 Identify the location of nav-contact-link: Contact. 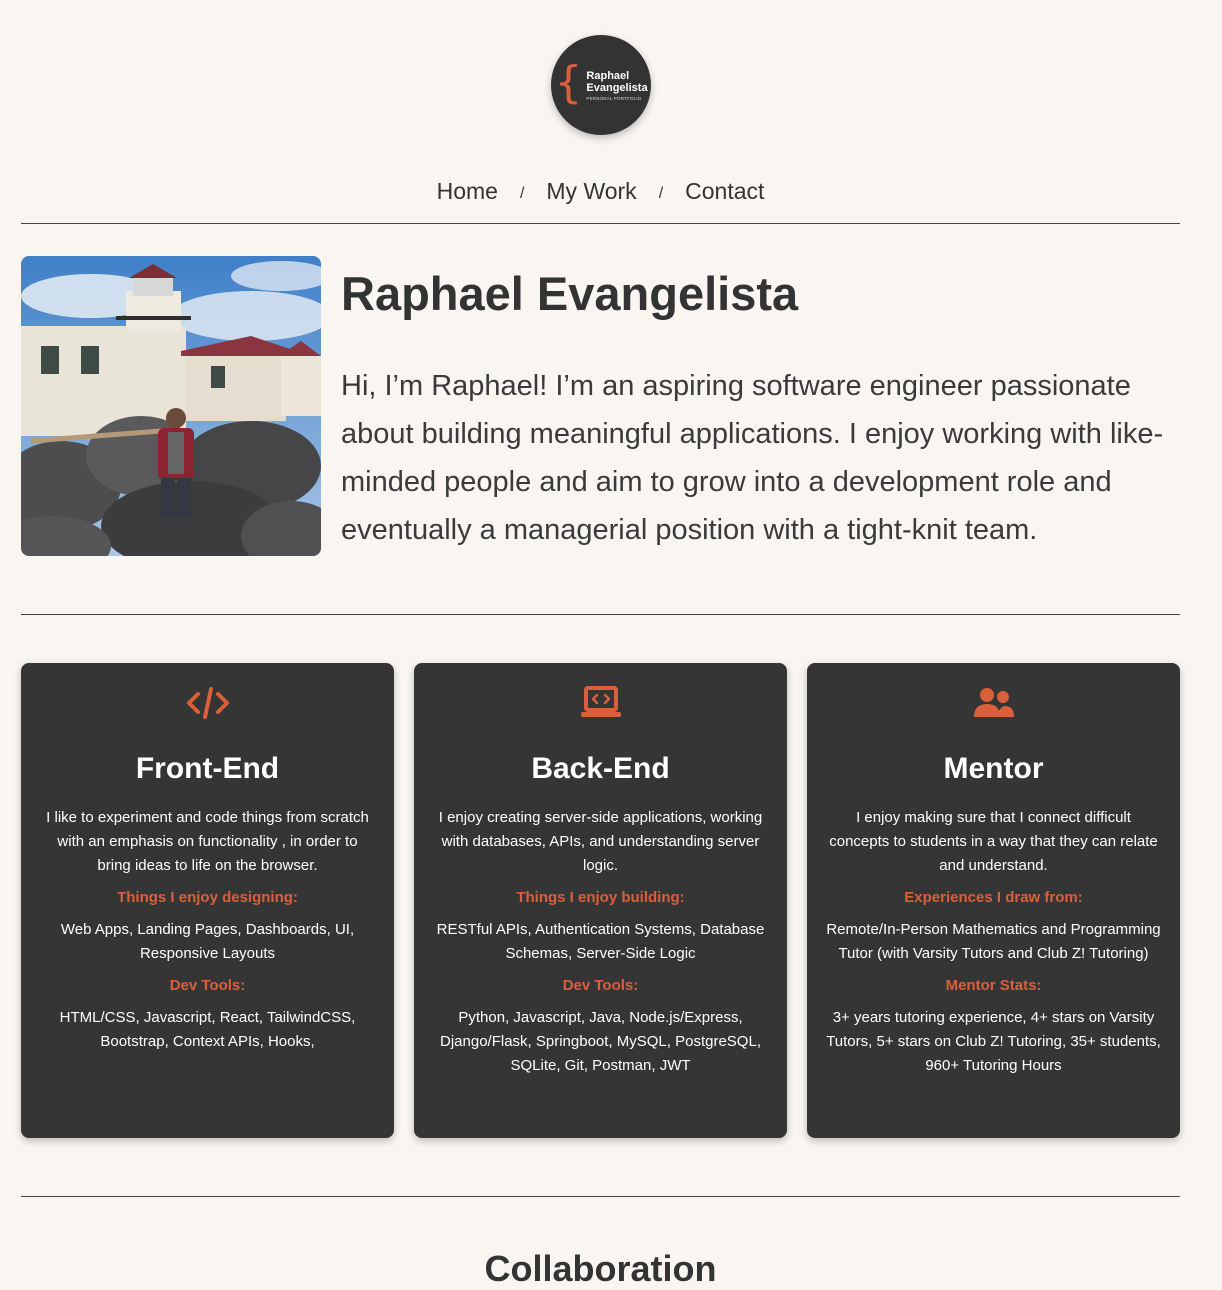
(724, 191).